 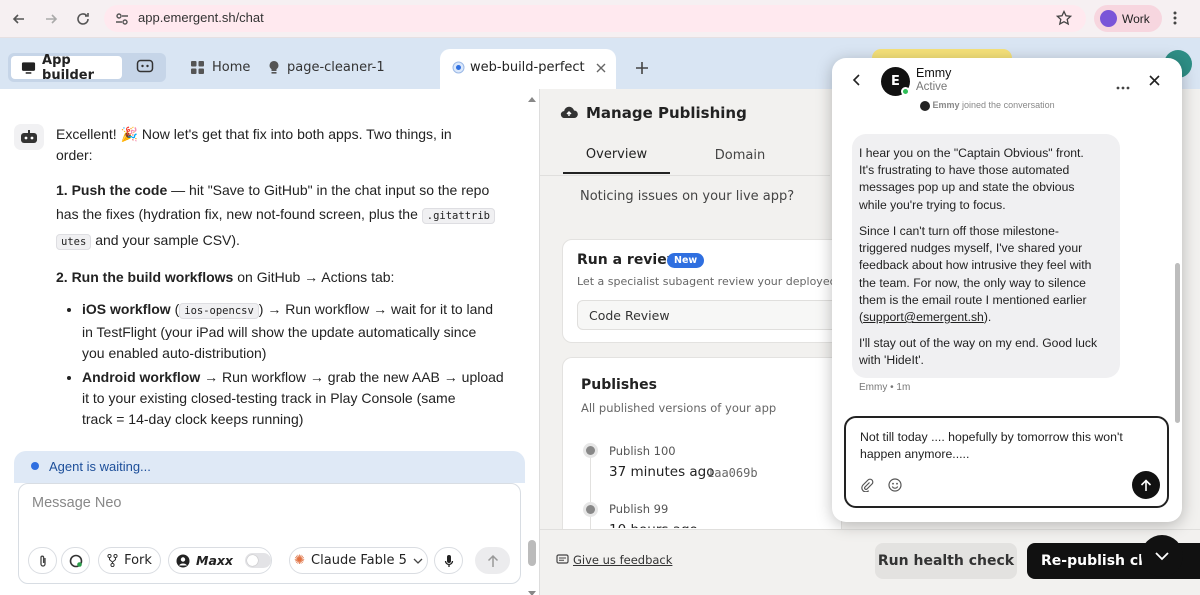 I want to click on new-badge: New, so click(x=686, y=260).